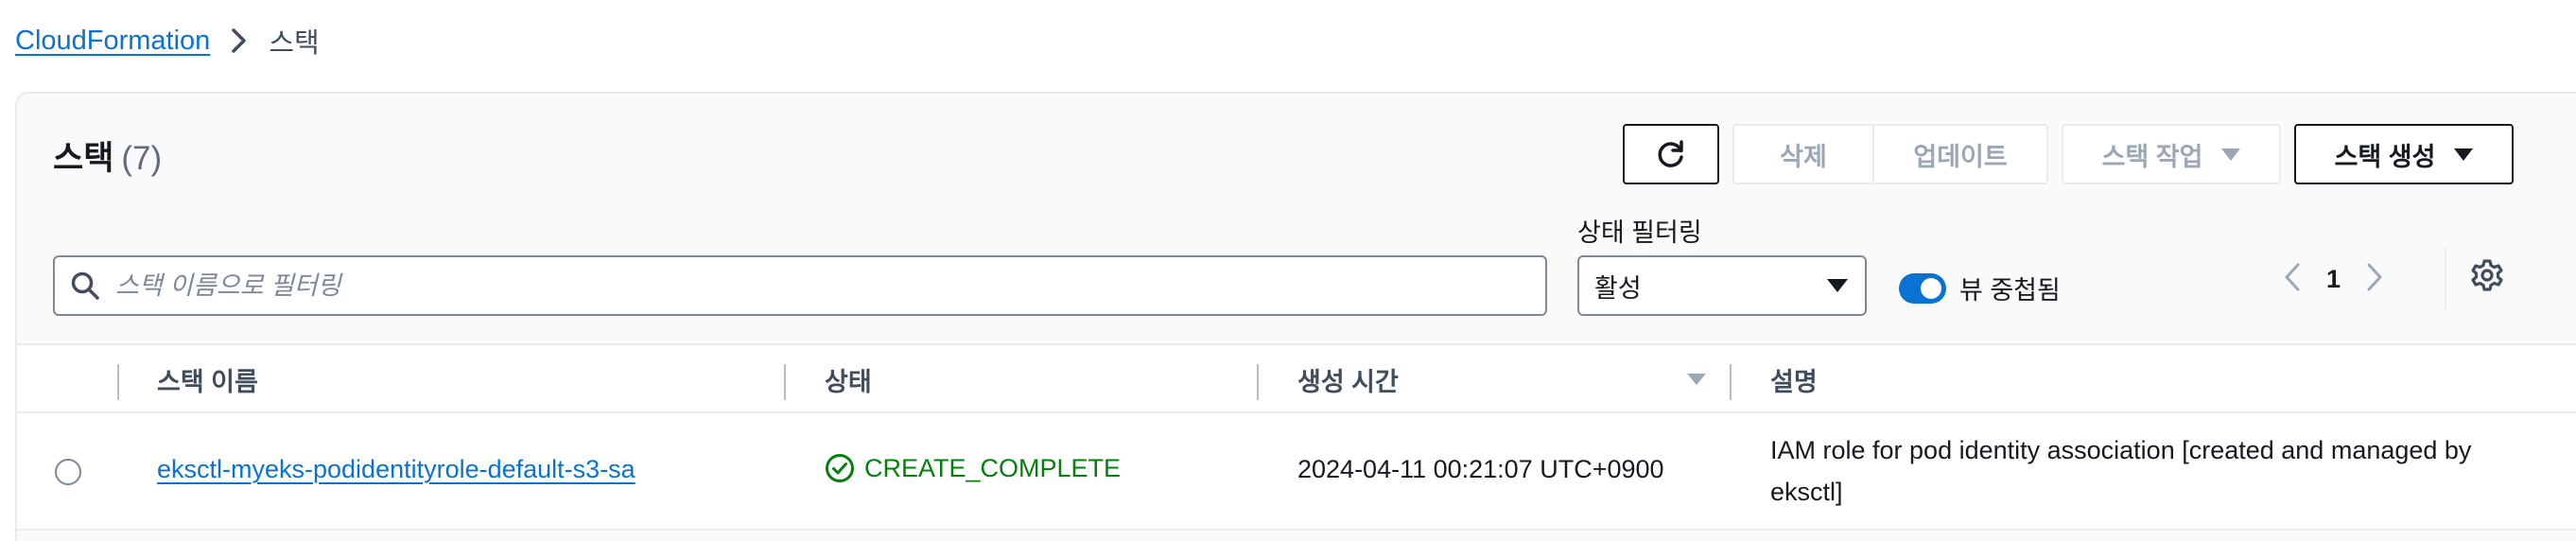 The image size is (2576, 541). What do you see at coordinates (848, 379) in the screenshot?
I see `column-header-status: 상태` at bounding box center [848, 379].